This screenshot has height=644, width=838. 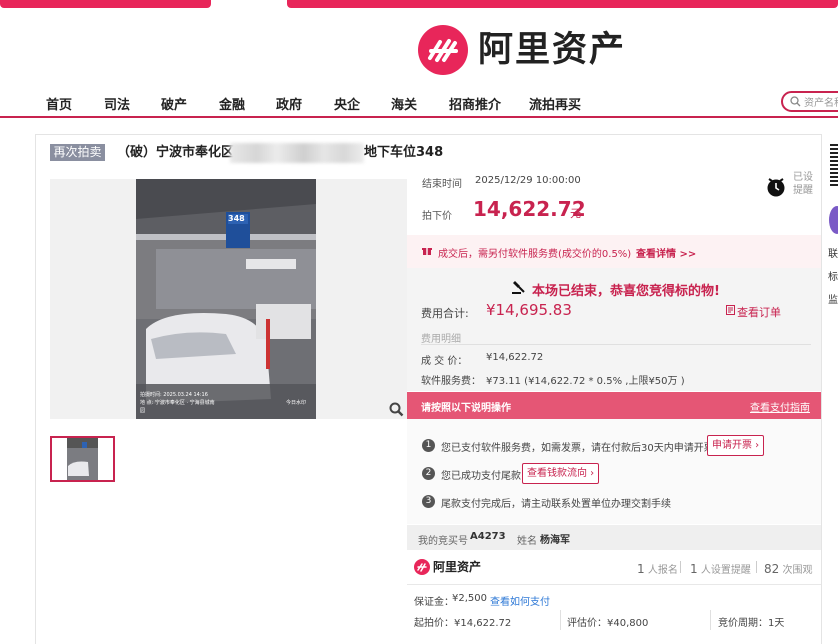 I want to click on step-number: 1, so click(x=428, y=445).